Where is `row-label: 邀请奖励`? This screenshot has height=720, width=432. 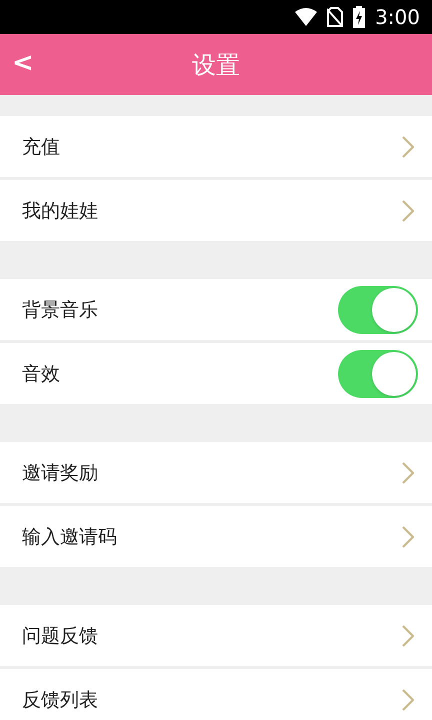
row-label: 邀请奖励 is located at coordinates (60, 472).